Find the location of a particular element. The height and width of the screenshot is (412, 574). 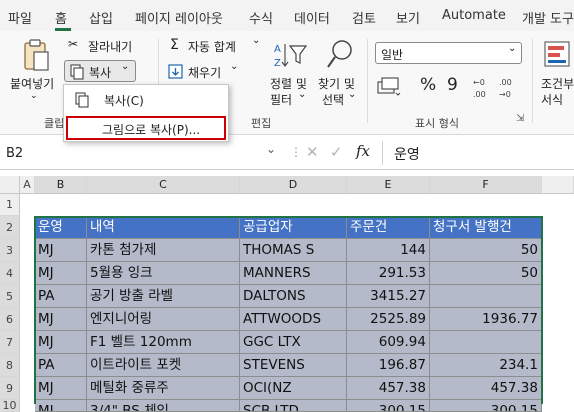

row-header-1: 1 is located at coordinates (10, 205).